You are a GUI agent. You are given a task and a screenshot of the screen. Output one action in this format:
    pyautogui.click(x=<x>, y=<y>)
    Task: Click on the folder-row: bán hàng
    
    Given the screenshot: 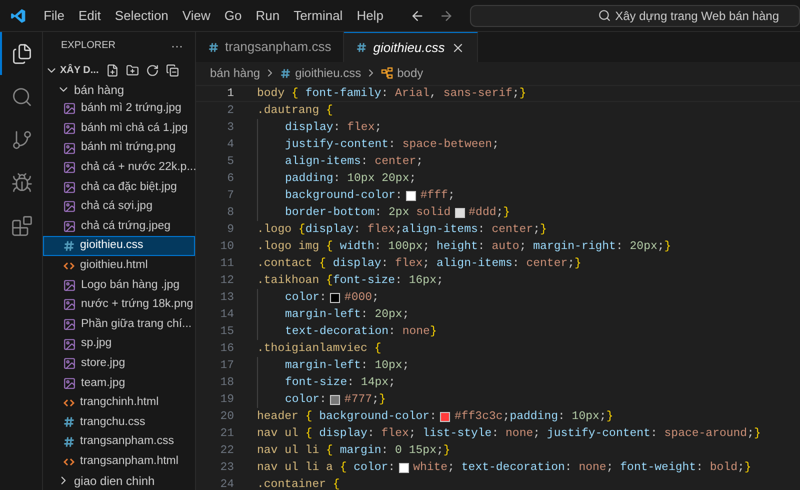 What is the action you would take?
    pyautogui.click(x=119, y=90)
    